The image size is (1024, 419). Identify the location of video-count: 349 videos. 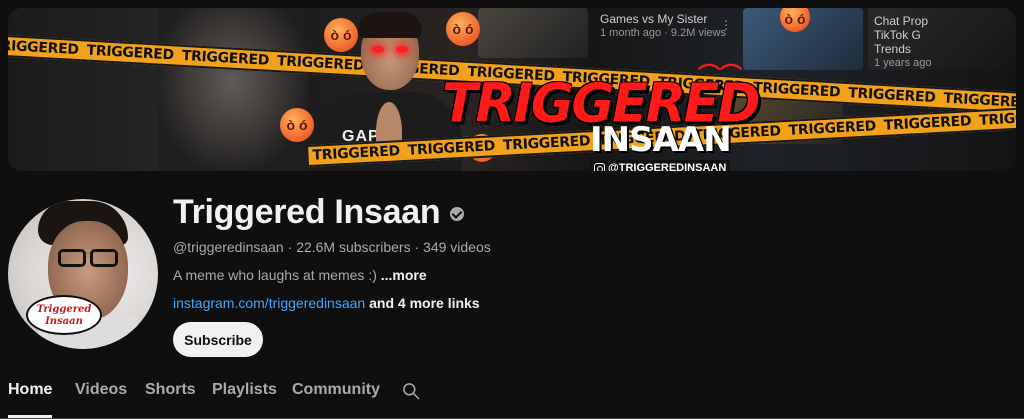
(457, 247).